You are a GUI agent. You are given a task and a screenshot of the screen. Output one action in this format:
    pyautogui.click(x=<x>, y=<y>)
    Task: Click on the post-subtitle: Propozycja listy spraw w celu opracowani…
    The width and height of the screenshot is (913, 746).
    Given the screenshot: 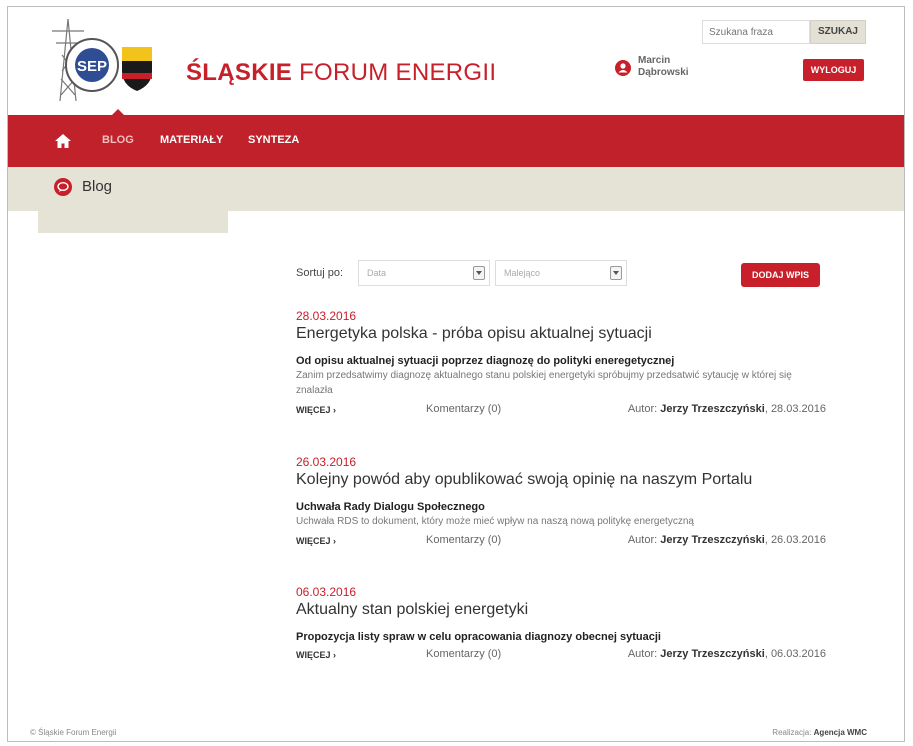 What is the action you would take?
    pyautogui.click(x=478, y=637)
    